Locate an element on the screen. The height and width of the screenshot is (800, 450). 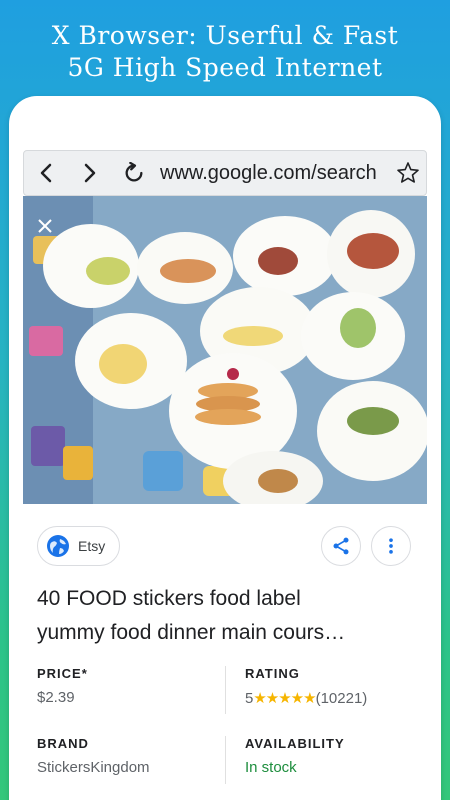
rating-count: (10221) is located at coordinates (341, 698).